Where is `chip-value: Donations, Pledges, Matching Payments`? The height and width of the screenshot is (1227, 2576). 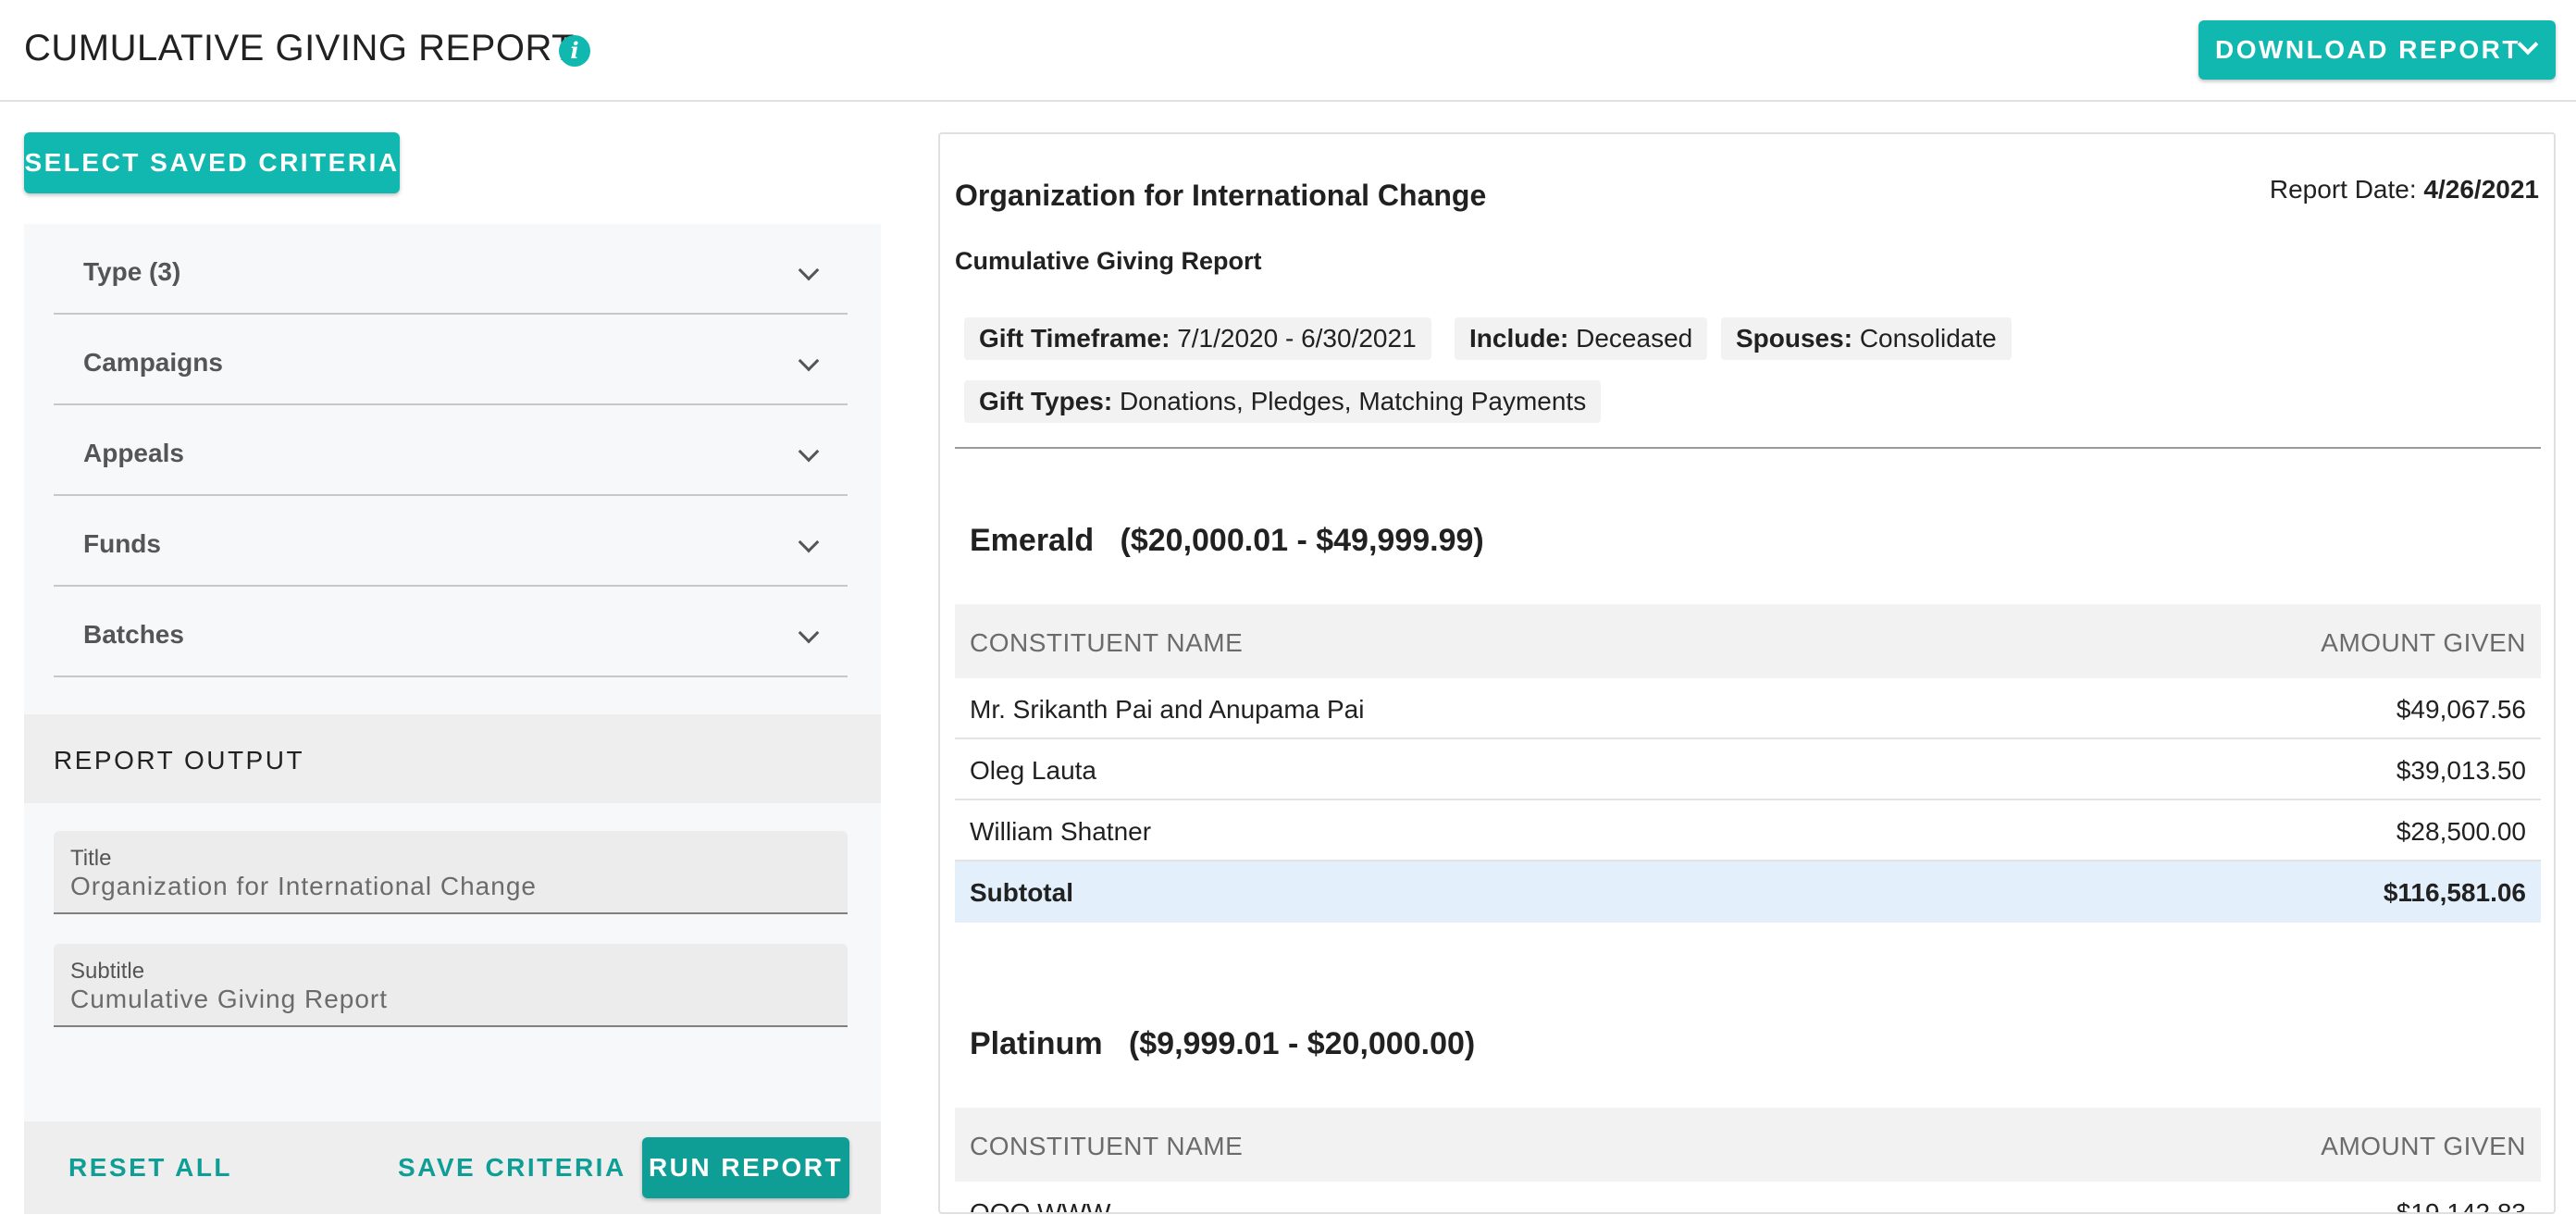 chip-value: Donations, Pledges, Matching Payments is located at coordinates (1353, 401).